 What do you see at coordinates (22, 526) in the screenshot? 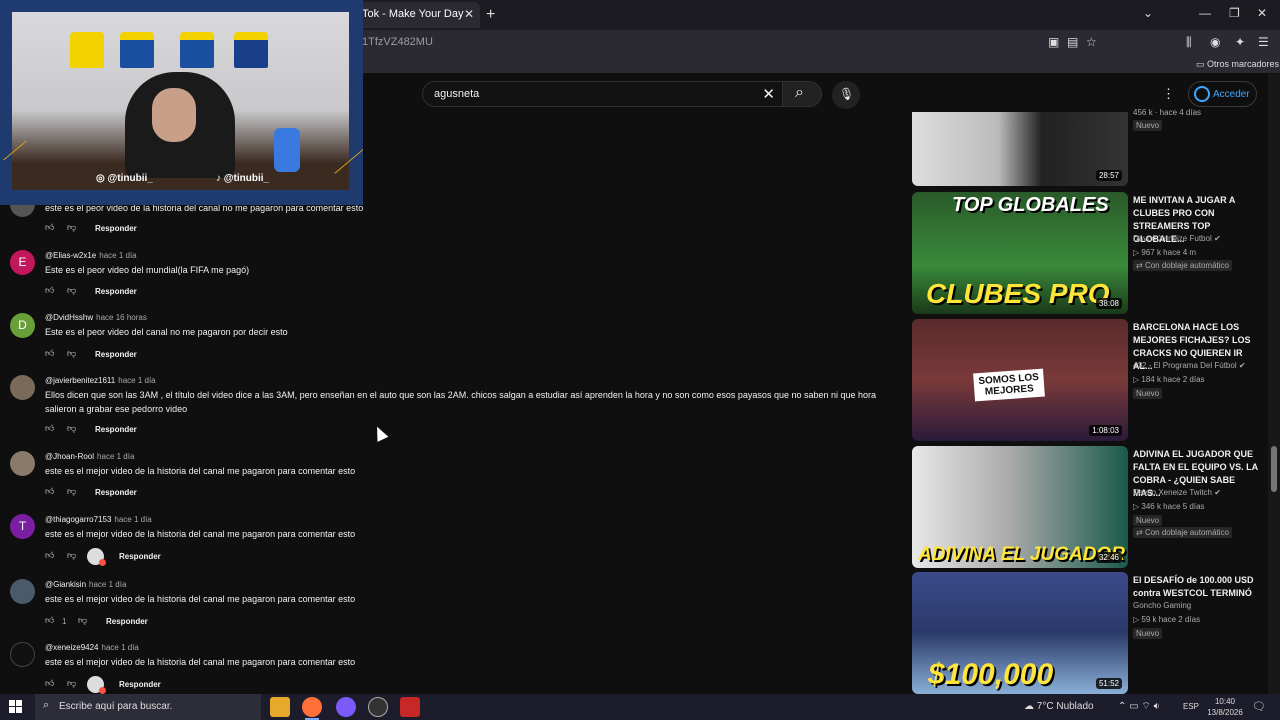
I see `avatar: T` at bounding box center [22, 526].